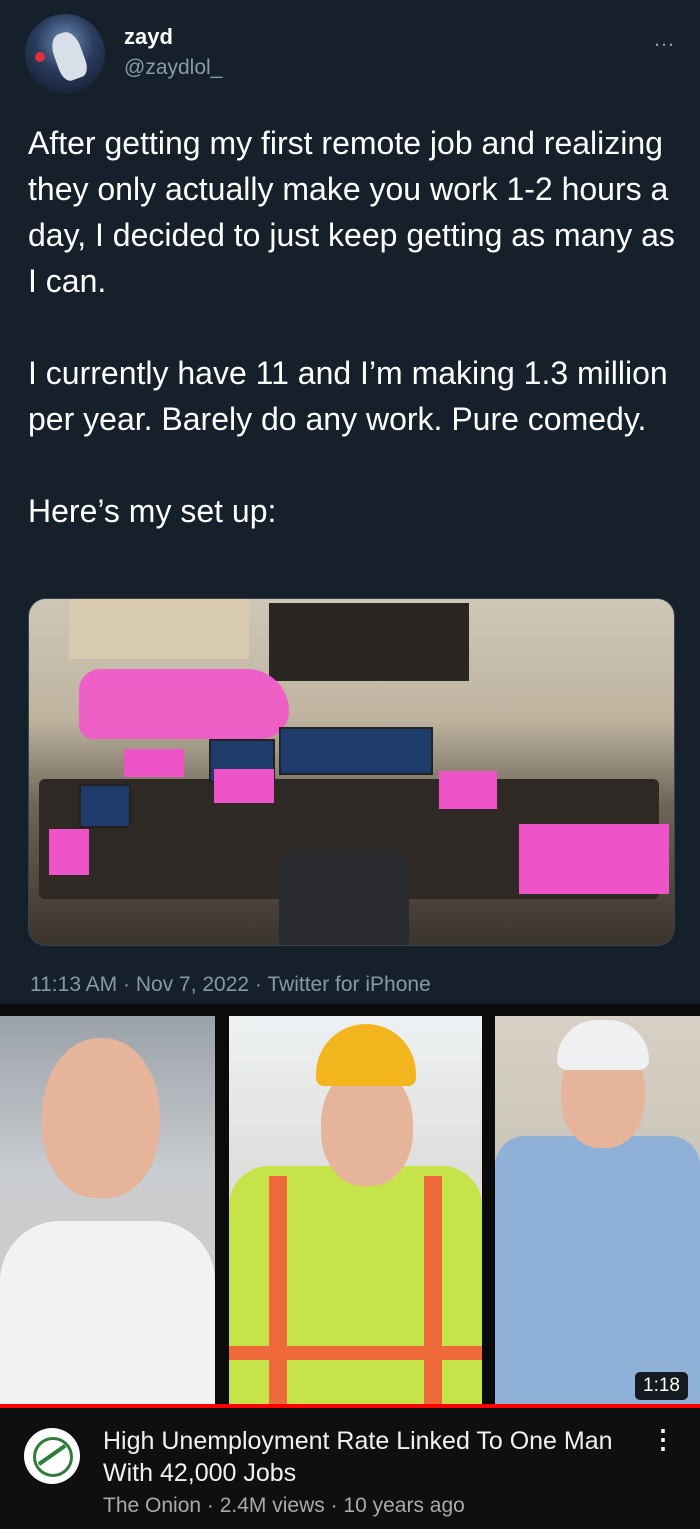  I want to click on video-menu-icon: ⋮, so click(663, 1439).